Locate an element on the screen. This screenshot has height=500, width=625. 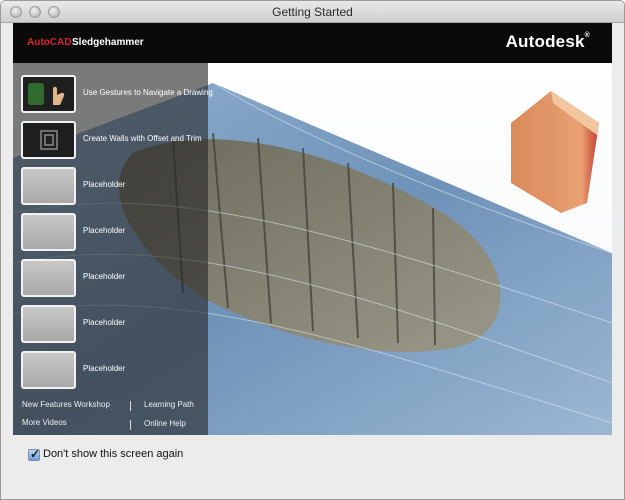
walls-thumbnail-icon is located at coordinates (48, 140).